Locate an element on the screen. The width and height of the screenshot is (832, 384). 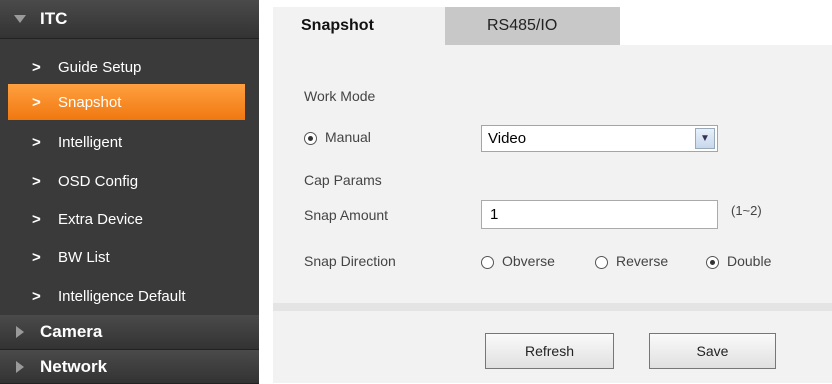
sidebar-section-camera: Camera is located at coordinates (129, 332).